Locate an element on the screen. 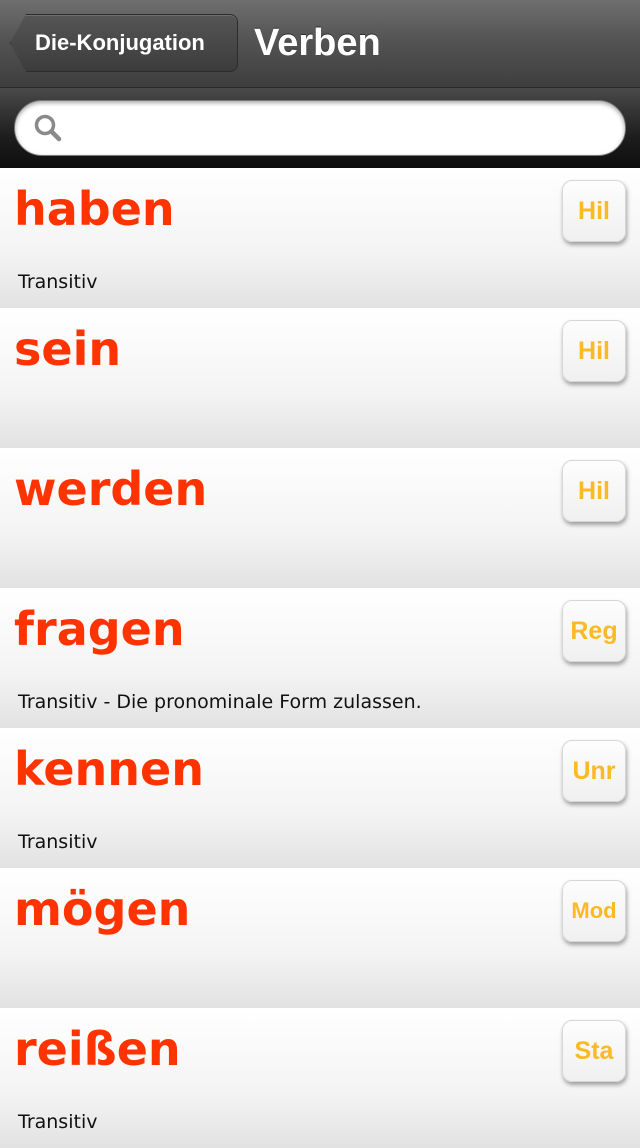 Image resolution: width=640 pixels, height=1148 pixels. verb-type-badge: Unr is located at coordinates (594, 771).